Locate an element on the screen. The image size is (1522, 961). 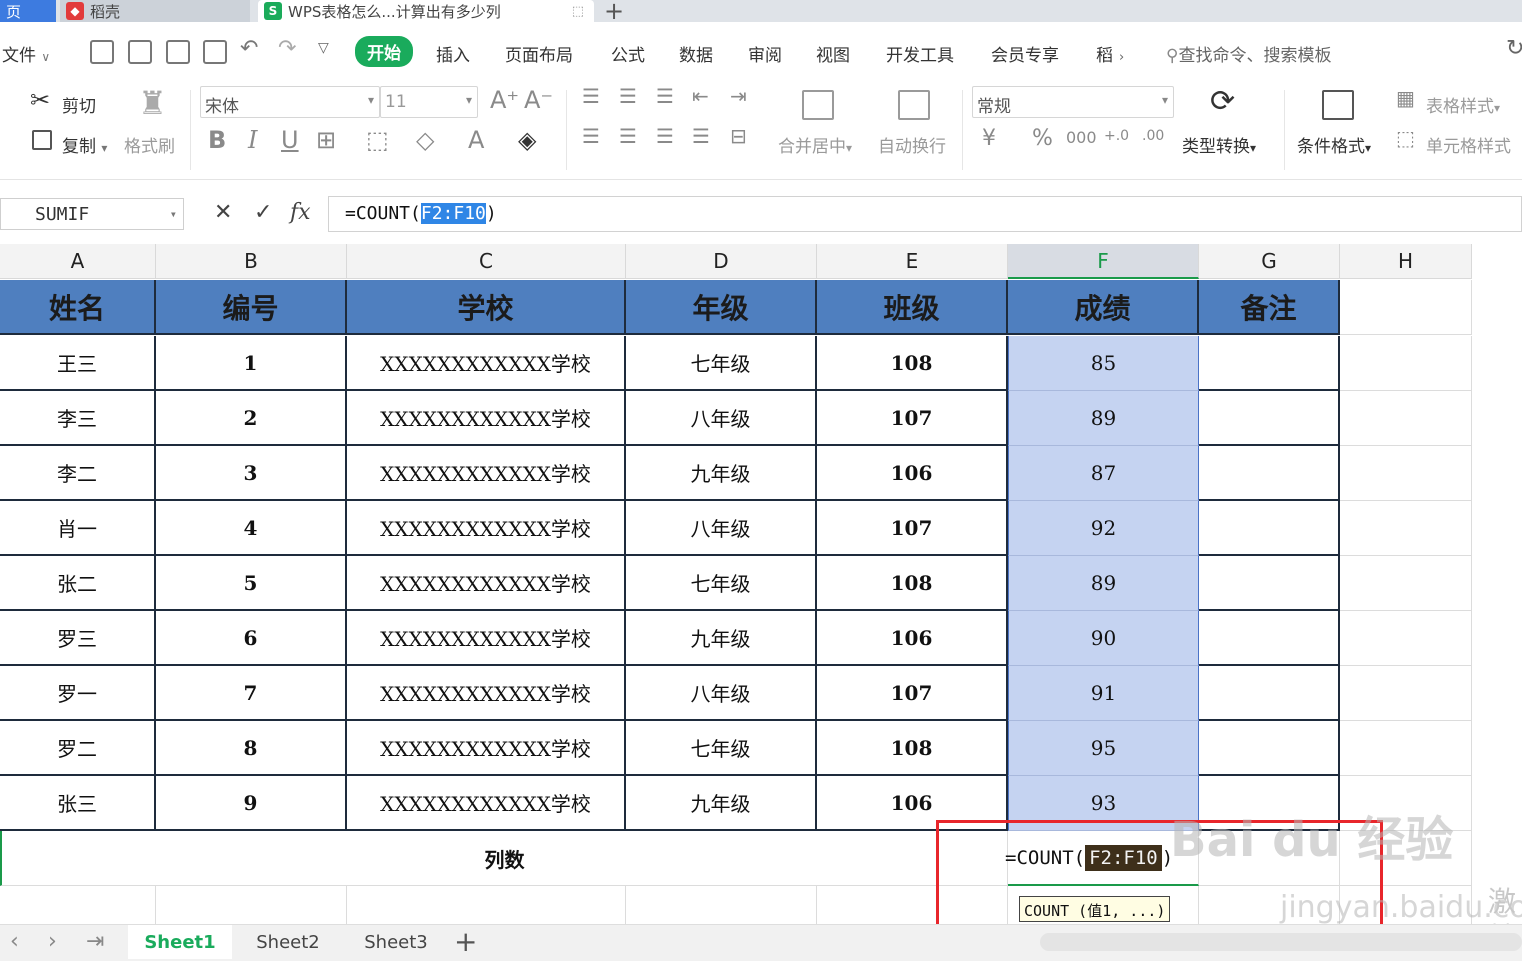
merge-center-button: 合并居中▾ is located at coordinates (815, 144).